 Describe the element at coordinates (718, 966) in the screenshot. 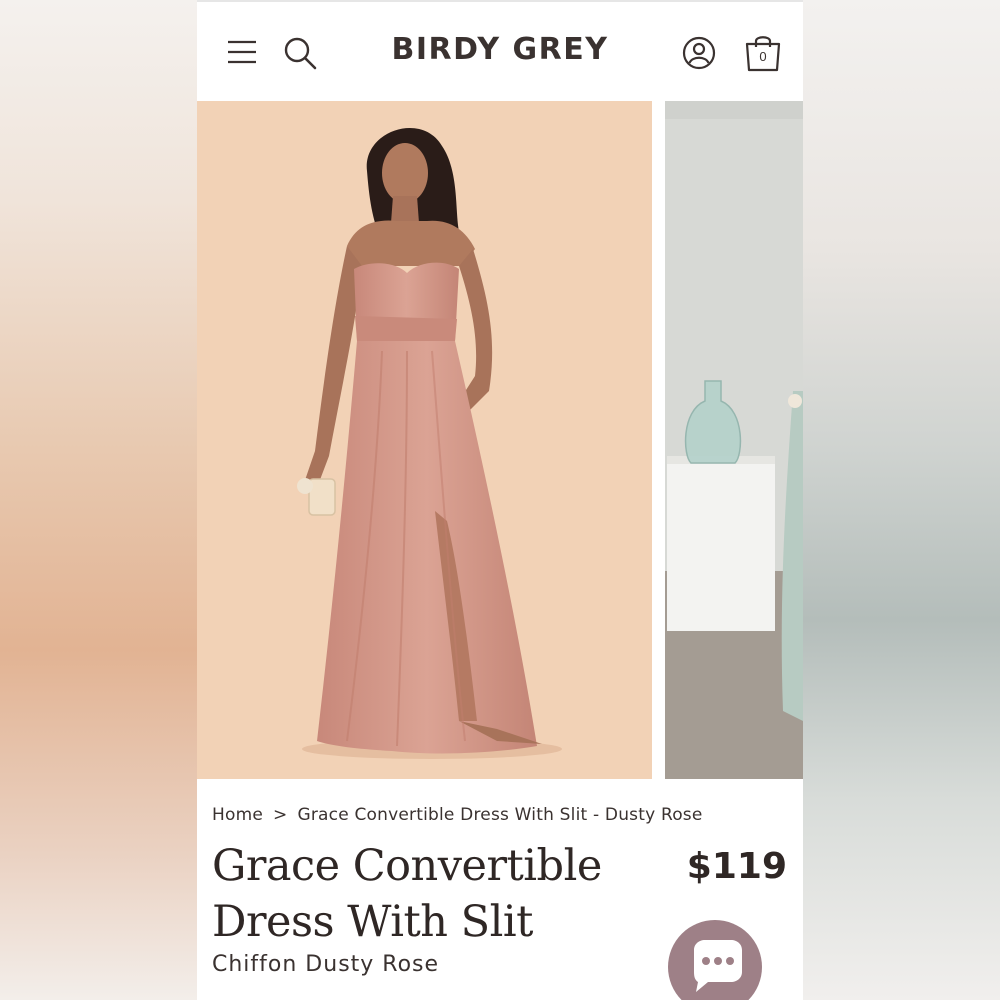

I see `chat-bubble-icon` at that location.